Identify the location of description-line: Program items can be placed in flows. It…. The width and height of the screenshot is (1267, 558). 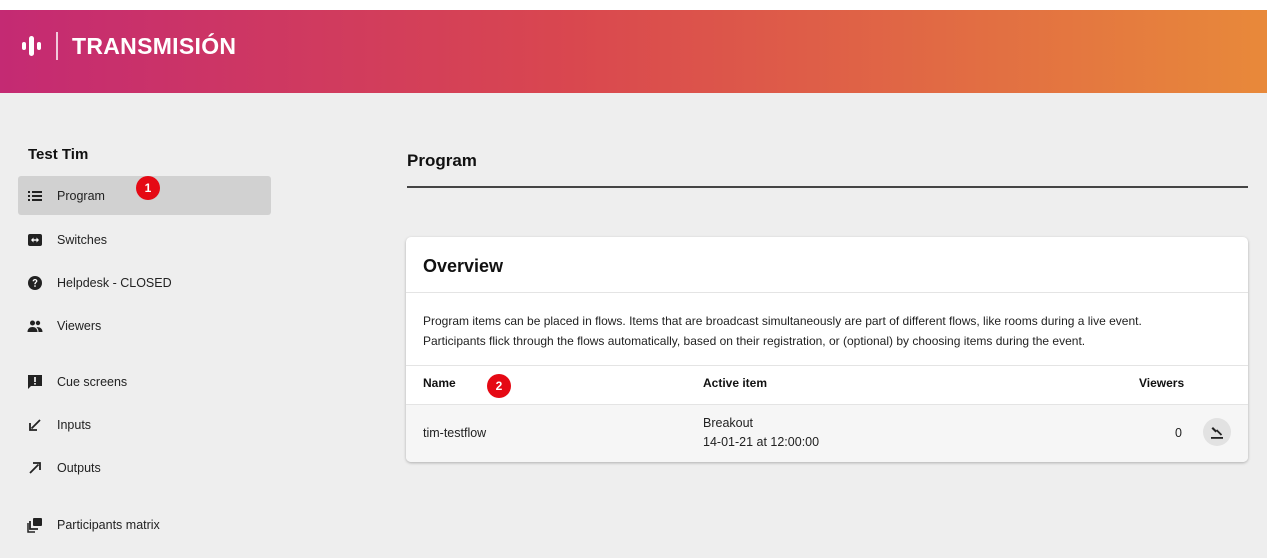
(782, 321).